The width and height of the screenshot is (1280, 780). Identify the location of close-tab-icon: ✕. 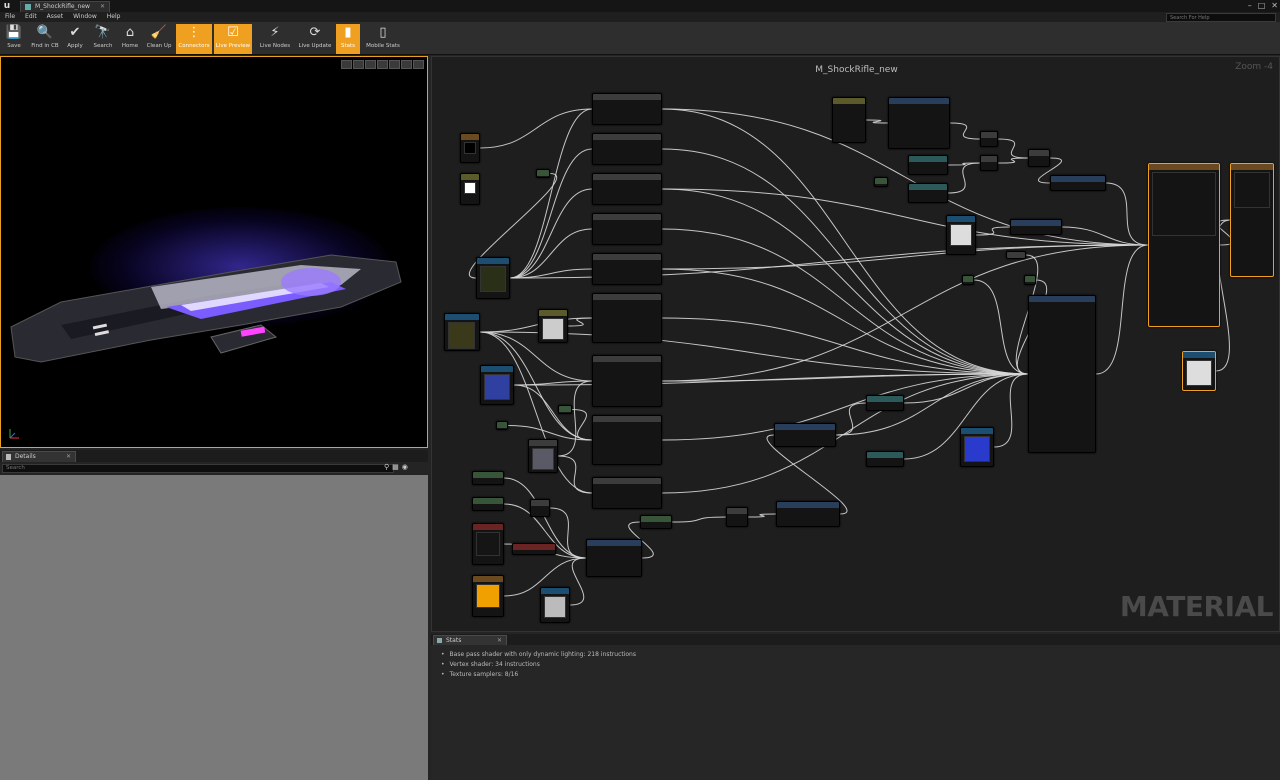
(102, 7).